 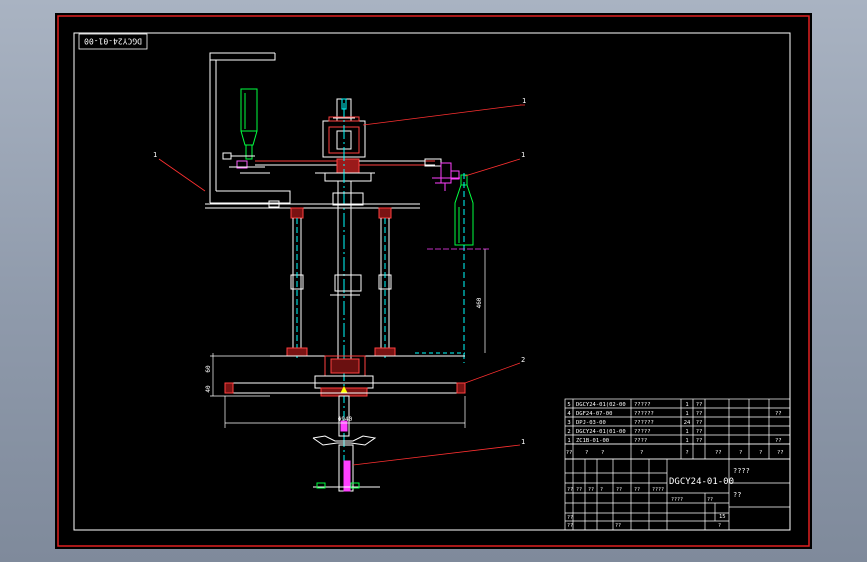 What do you see at coordinates (591, 423) in the screenshot?
I see `svg-text: DPJ-03-00` at bounding box center [591, 423].